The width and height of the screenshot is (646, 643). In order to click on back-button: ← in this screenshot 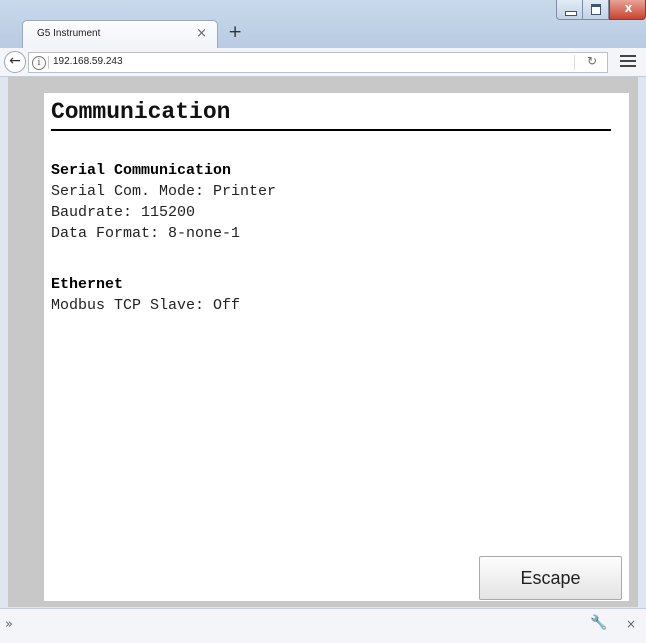, I will do `click(15, 62)`.